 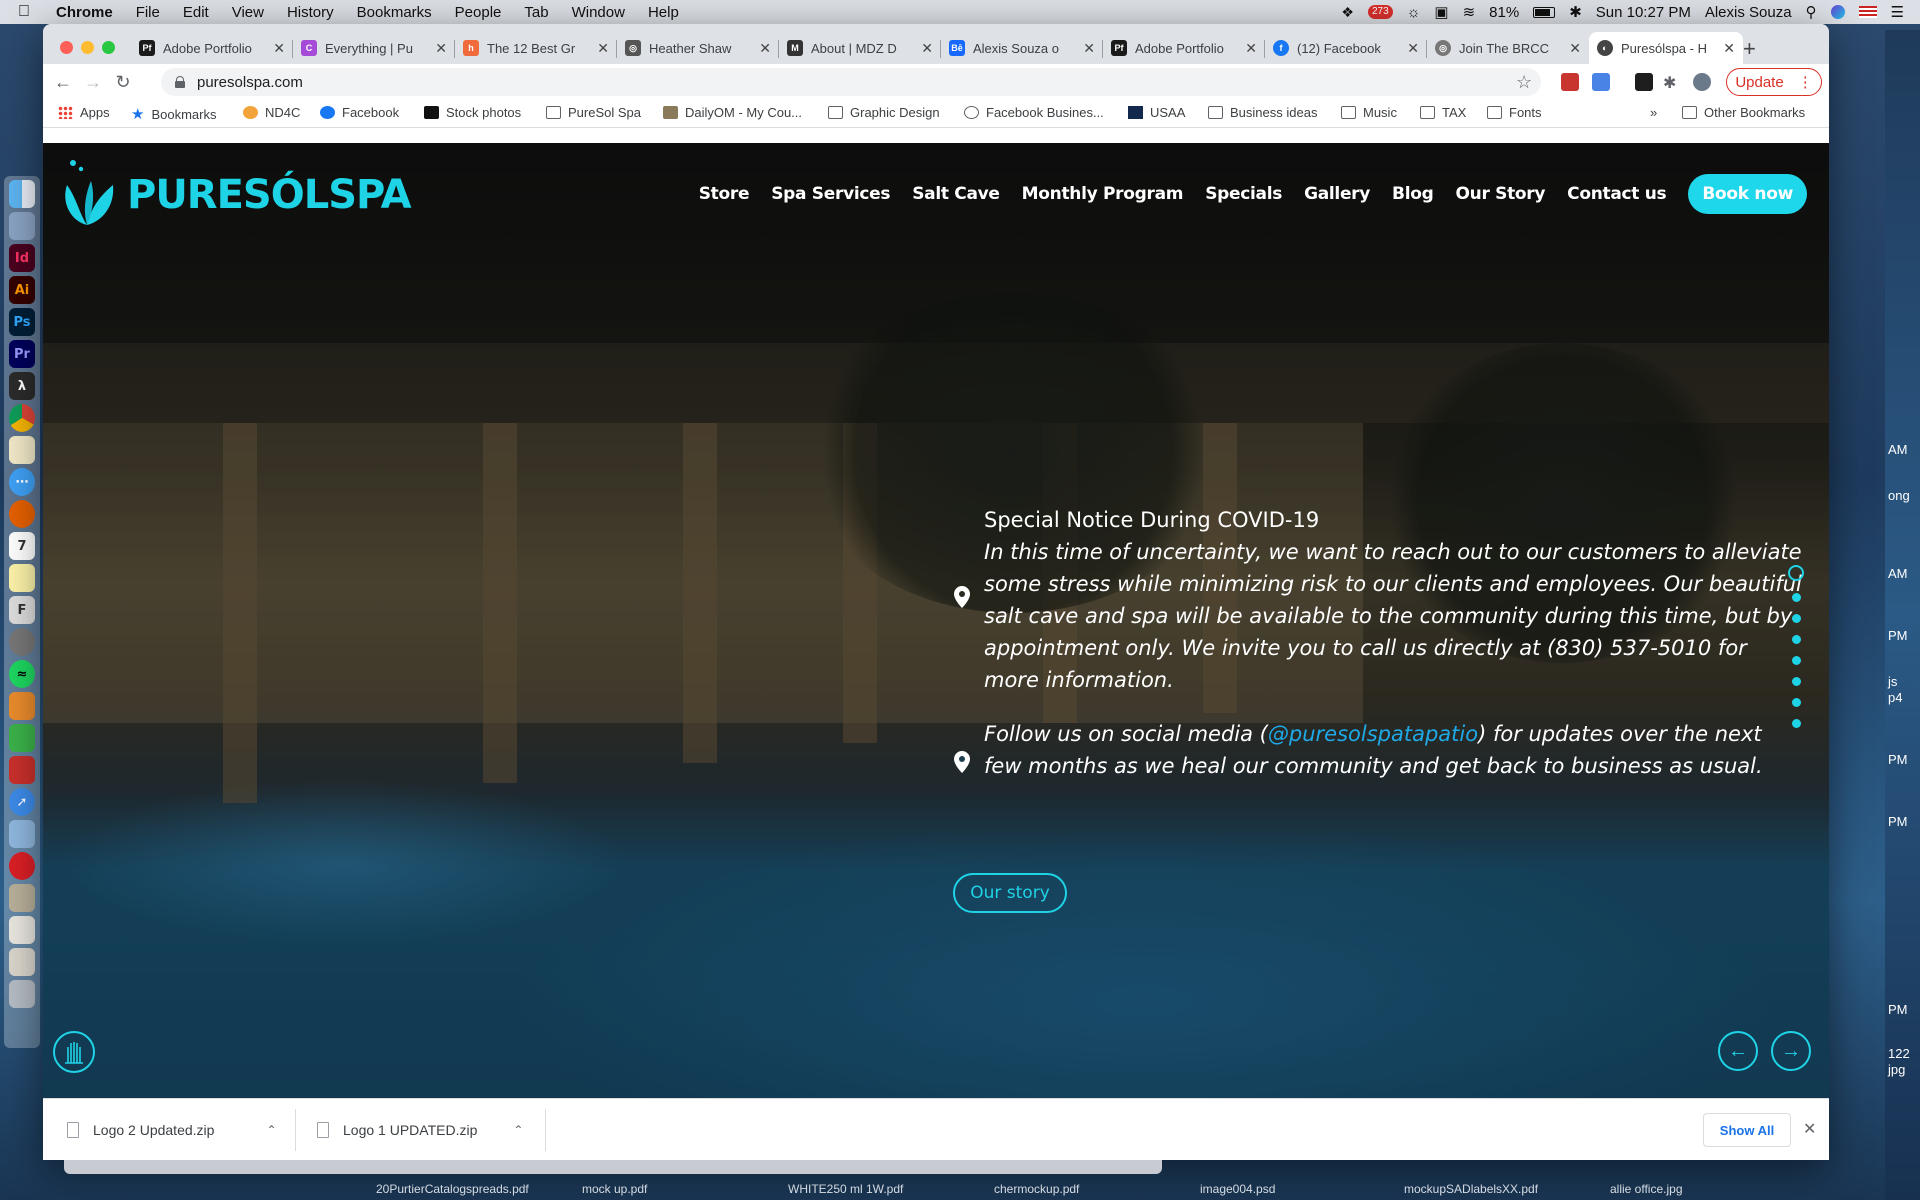 I want to click on tab-facebook: f (12) Facebook ✕, so click(x=1346, y=48).